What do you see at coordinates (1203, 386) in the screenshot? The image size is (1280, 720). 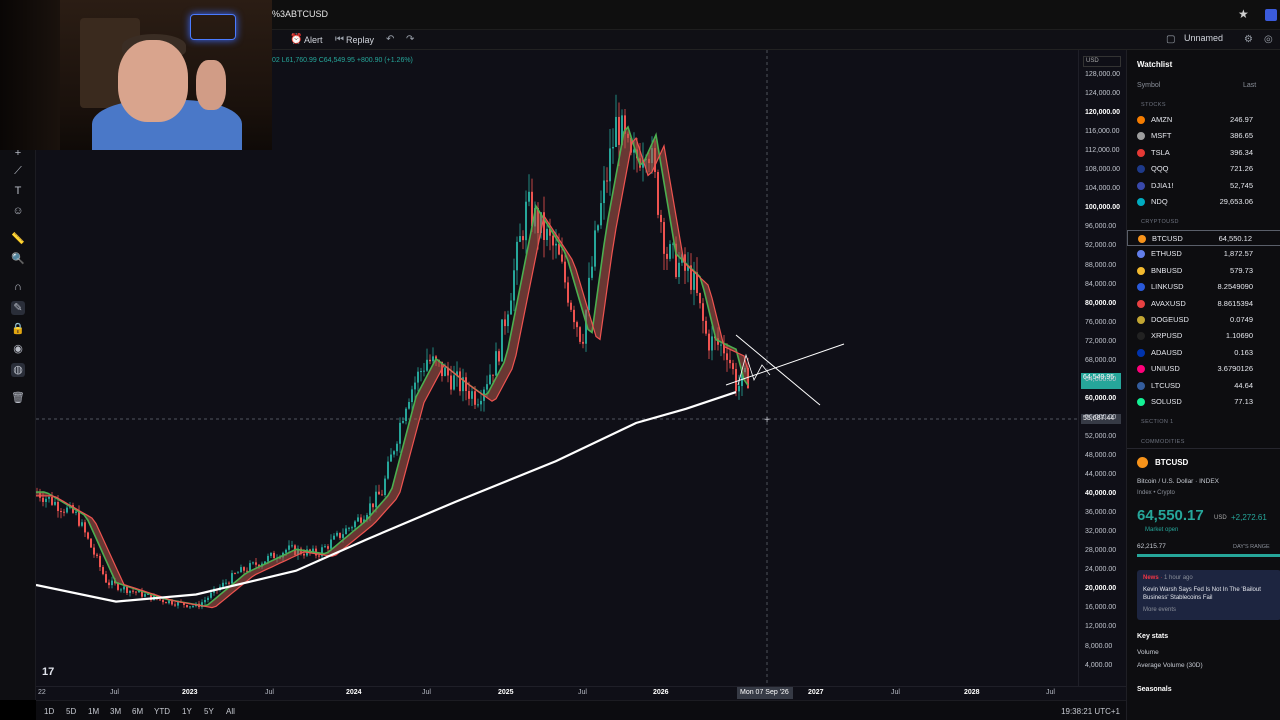 I see `watchlist-row-ltcusd: LTCUSD 44.64` at bounding box center [1203, 386].